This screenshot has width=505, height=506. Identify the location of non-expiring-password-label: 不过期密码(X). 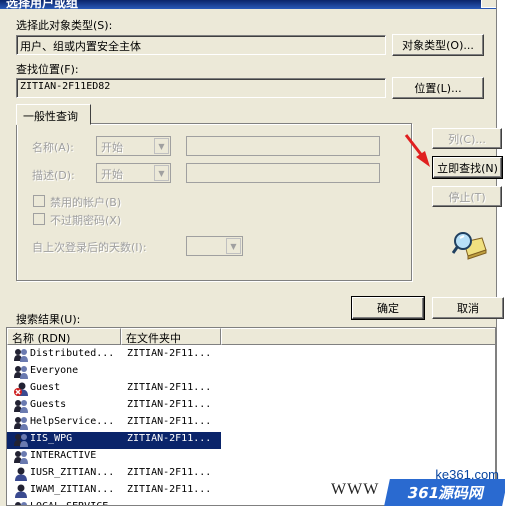
(86, 220).